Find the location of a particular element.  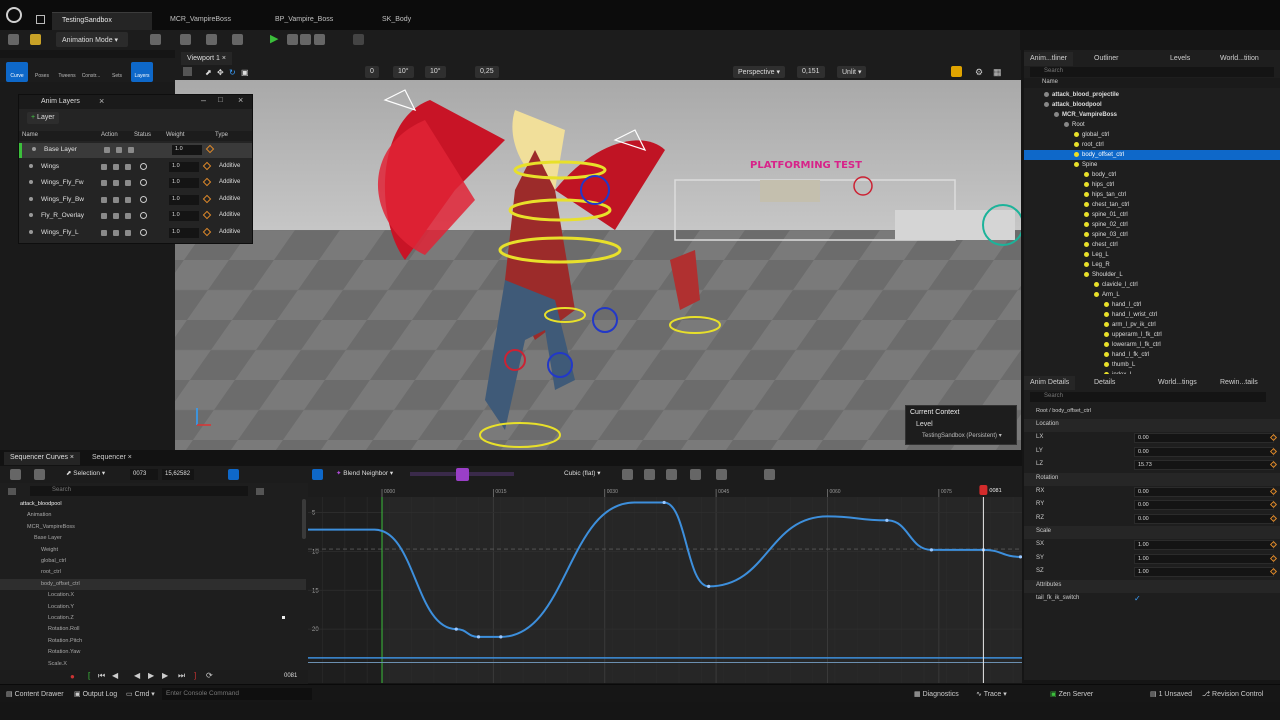

home-icon is located at coordinates (40, 19).